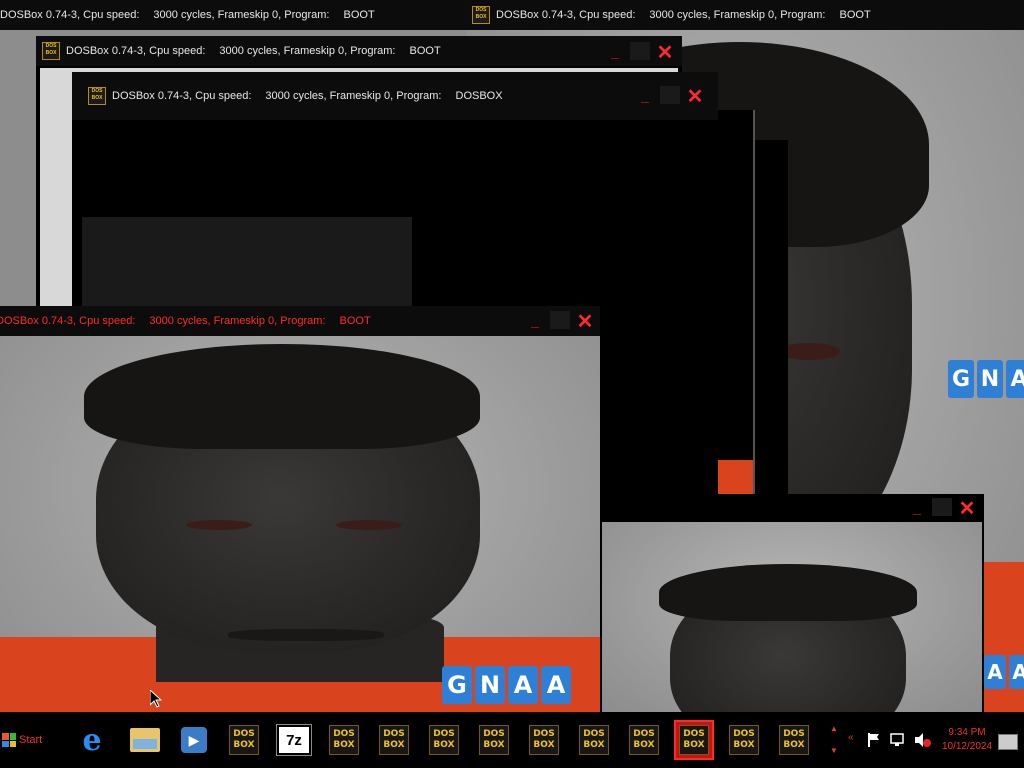  I want to click on taskbar-dosbox-active: DOS BOX, so click(694, 740).